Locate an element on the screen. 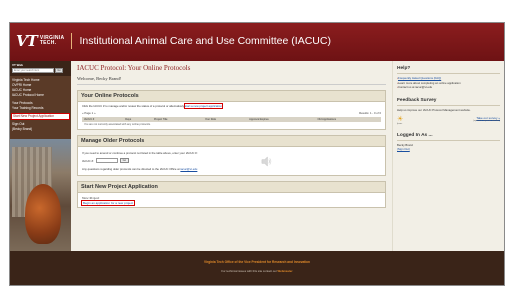 This screenshot has width=516, height=291. vt-web-search: VT Web Go is located at coordinates (40, 68).